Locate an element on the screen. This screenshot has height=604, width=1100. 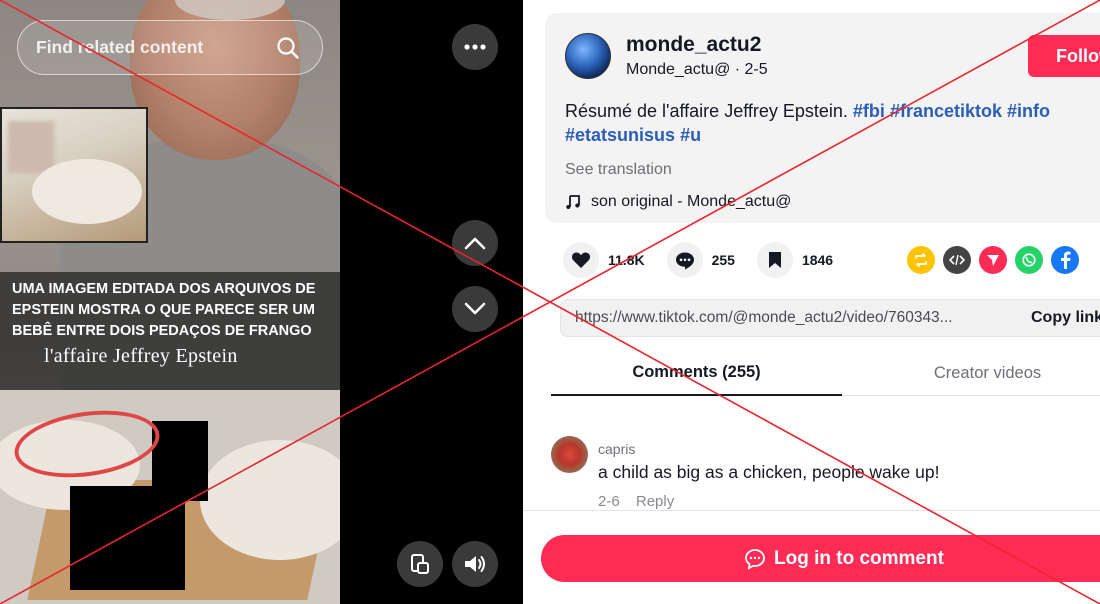
chevron-up-icon is located at coordinates (475, 243).